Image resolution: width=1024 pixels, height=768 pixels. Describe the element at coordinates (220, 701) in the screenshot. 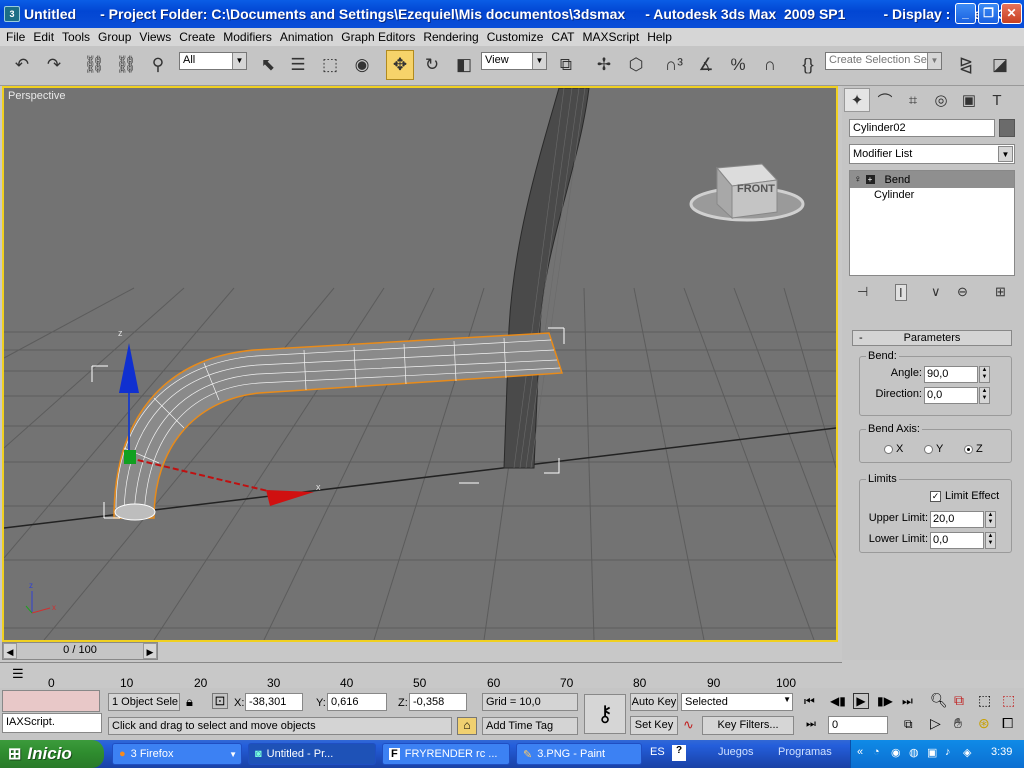

I see `absolute-mode-icon: ⊡` at that location.